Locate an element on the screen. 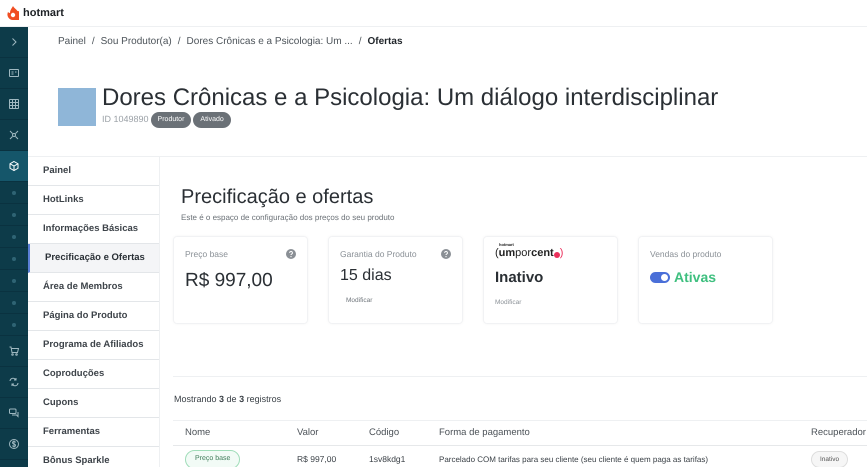 The image size is (867, 467). column-header: Forma de pagamento is located at coordinates (485, 433).